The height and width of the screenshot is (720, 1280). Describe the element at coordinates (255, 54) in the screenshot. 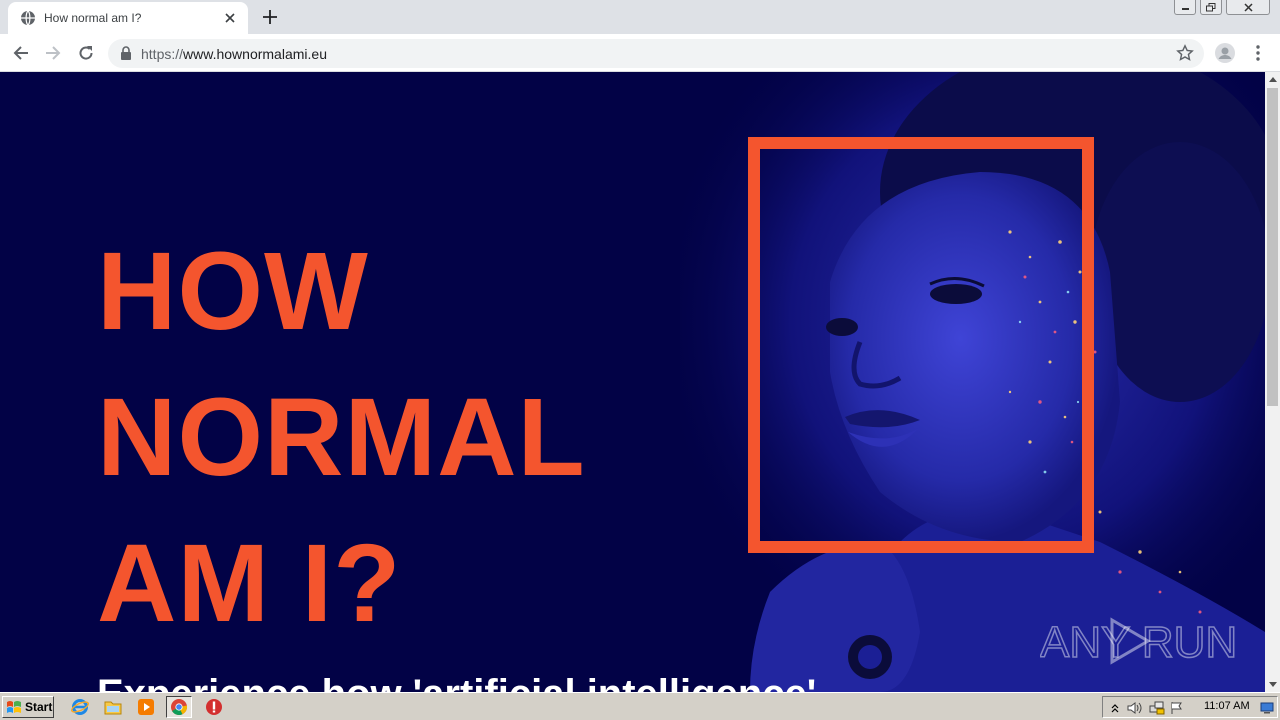

I see `url-host: www.hownormalami.eu` at that location.